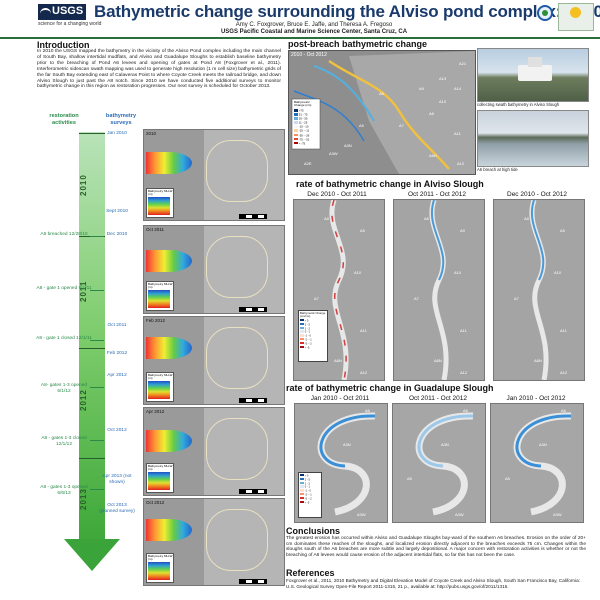  What do you see at coordinates (64, 490) in the screenshot?
I see `activity-item: A8 - gates 1-3 opened 6/6/13` at bounding box center [64, 490].